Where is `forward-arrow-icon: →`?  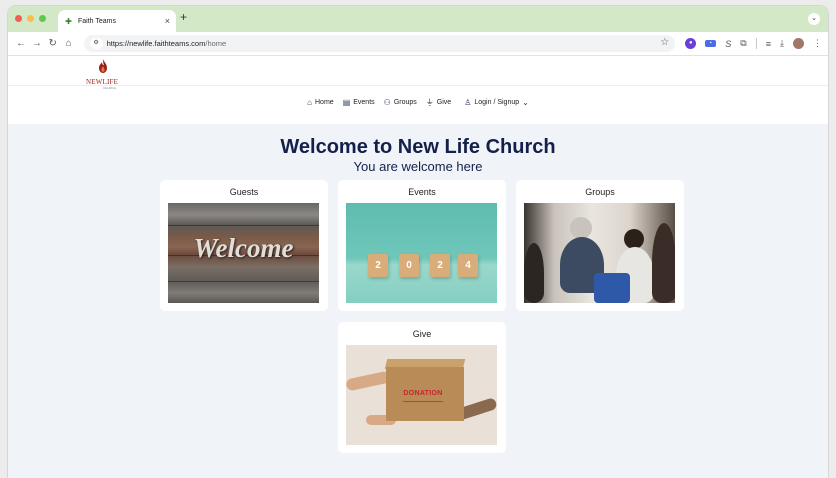
forward-arrow-icon: → is located at coordinates (37, 43).